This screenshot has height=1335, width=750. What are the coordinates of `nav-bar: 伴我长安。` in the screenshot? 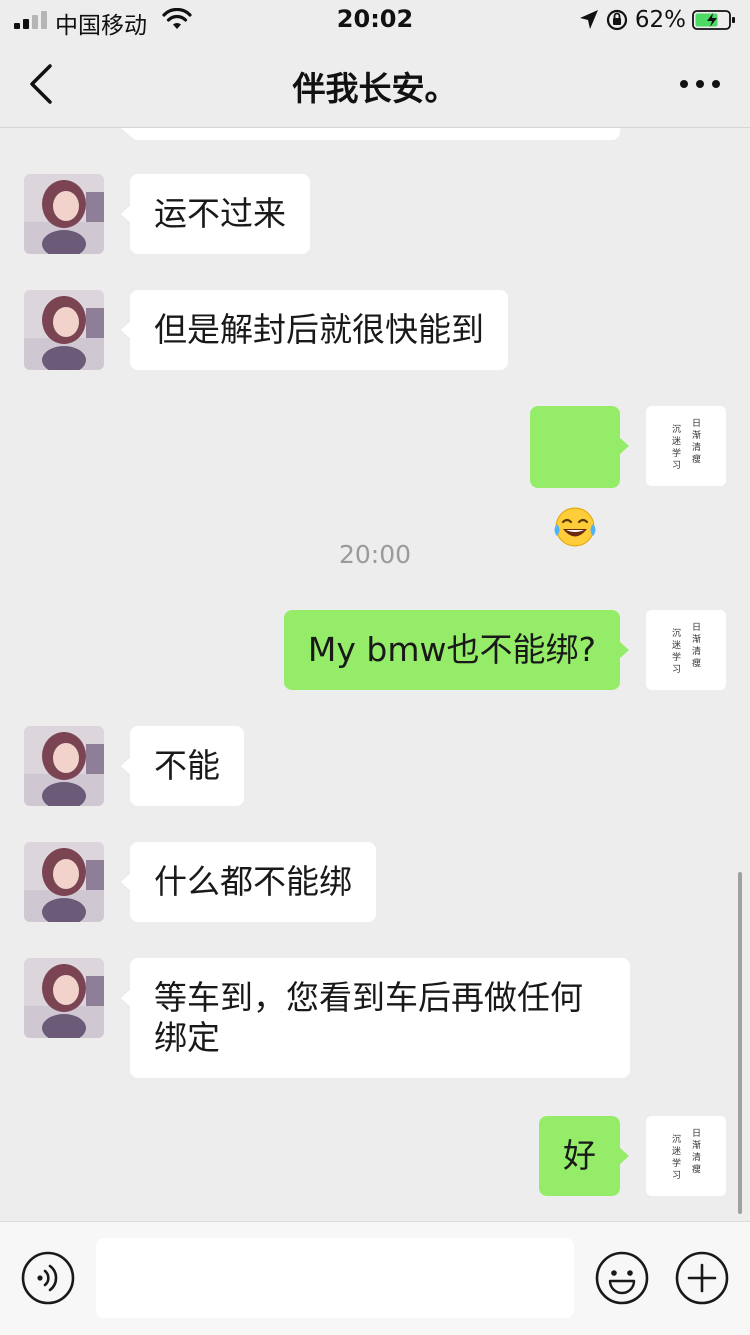 It's located at (375, 84).